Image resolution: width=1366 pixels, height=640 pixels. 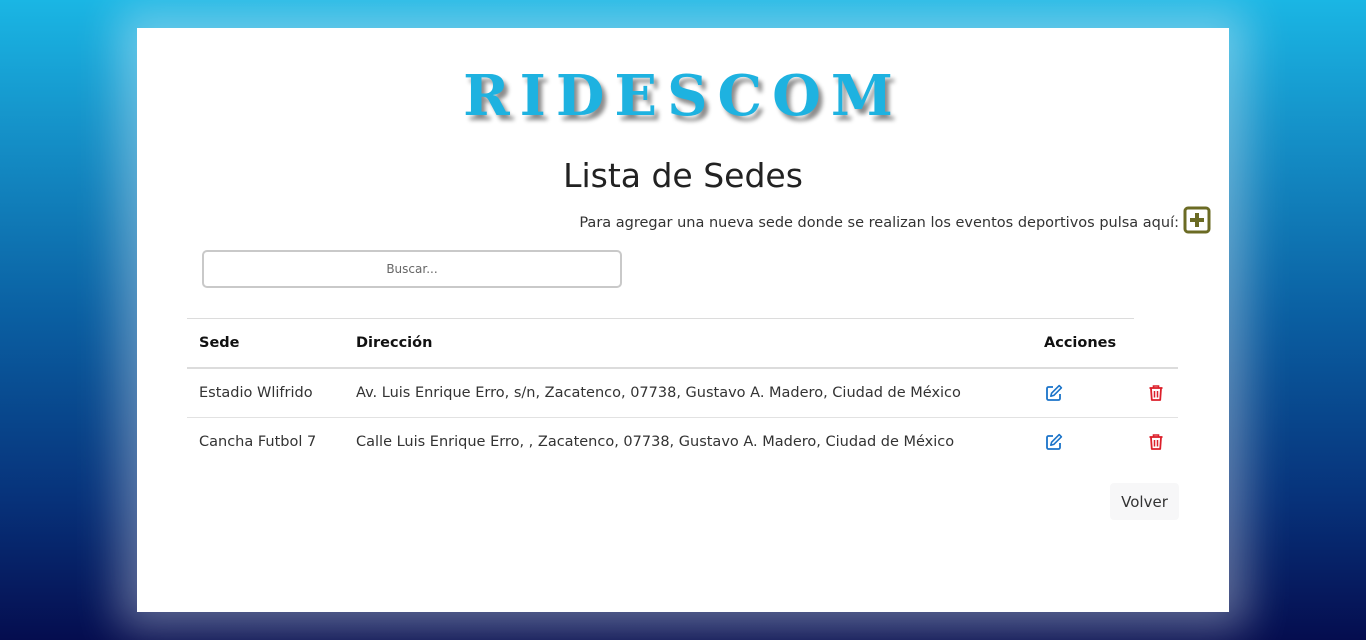 What do you see at coordinates (1083, 343) in the screenshot?
I see `header-acciones: Acciones` at bounding box center [1083, 343].